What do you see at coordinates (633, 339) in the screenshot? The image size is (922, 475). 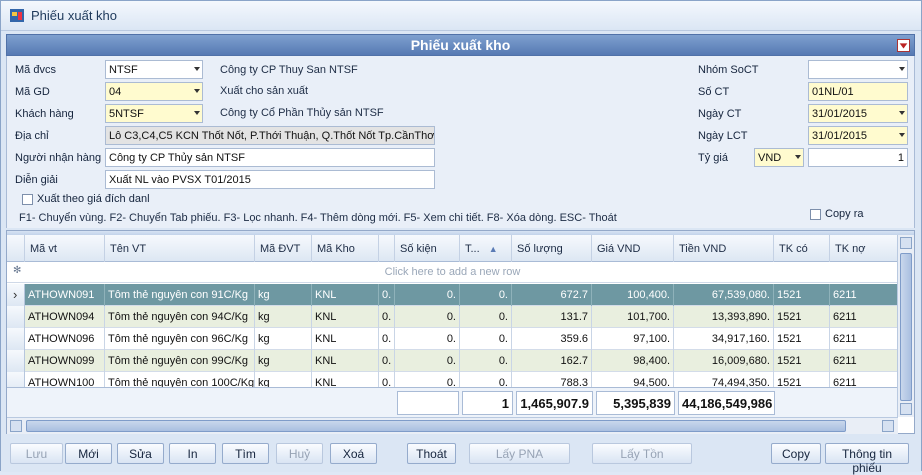 I see `cell-gia: 97,100.` at bounding box center [633, 339].